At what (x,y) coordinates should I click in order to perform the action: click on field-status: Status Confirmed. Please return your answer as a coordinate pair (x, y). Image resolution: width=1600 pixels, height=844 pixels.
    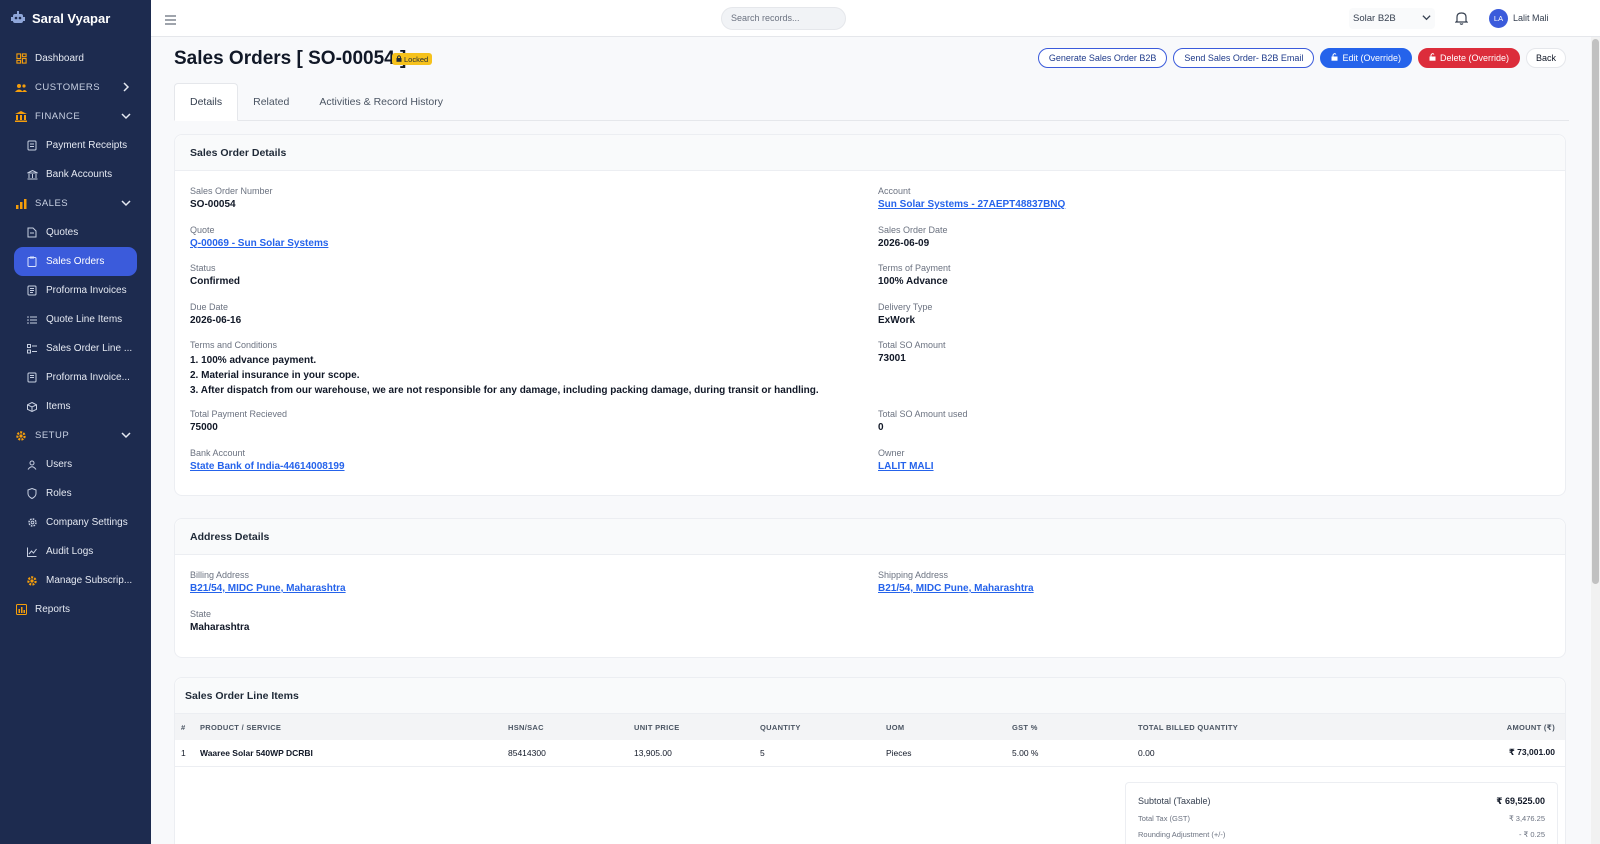
    Looking at the image, I should click on (215, 275).